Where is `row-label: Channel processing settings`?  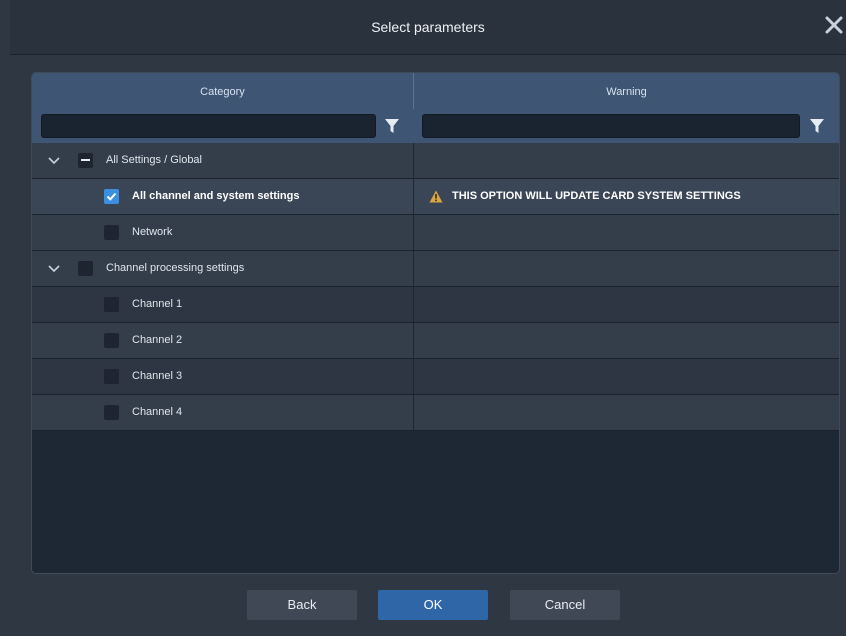
row-label: Channel processing settings is located at coordinates (175, 268).